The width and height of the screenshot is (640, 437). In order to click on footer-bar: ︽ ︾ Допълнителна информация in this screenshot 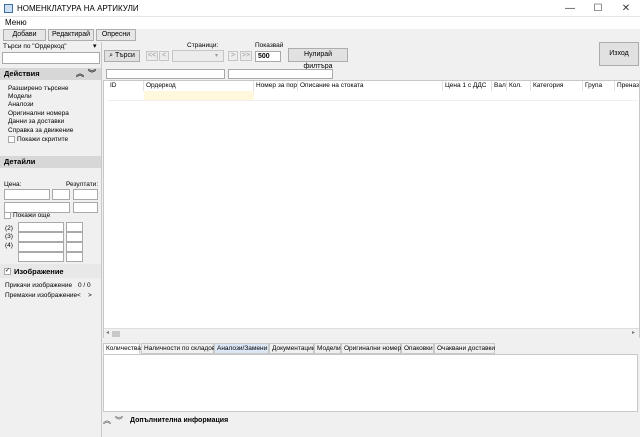, I will do `click(371, 421)`.